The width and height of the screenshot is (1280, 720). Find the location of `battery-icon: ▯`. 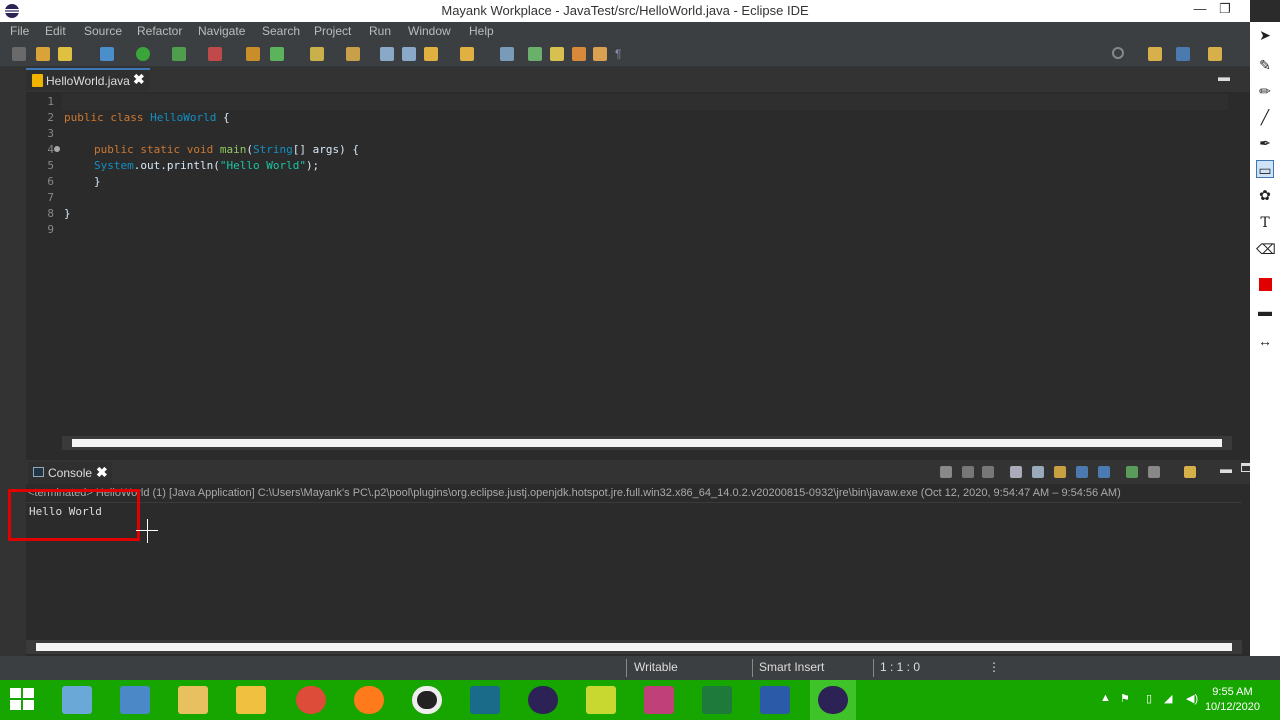

battery-icon: ▯ is located at coordinates (1149, 698).